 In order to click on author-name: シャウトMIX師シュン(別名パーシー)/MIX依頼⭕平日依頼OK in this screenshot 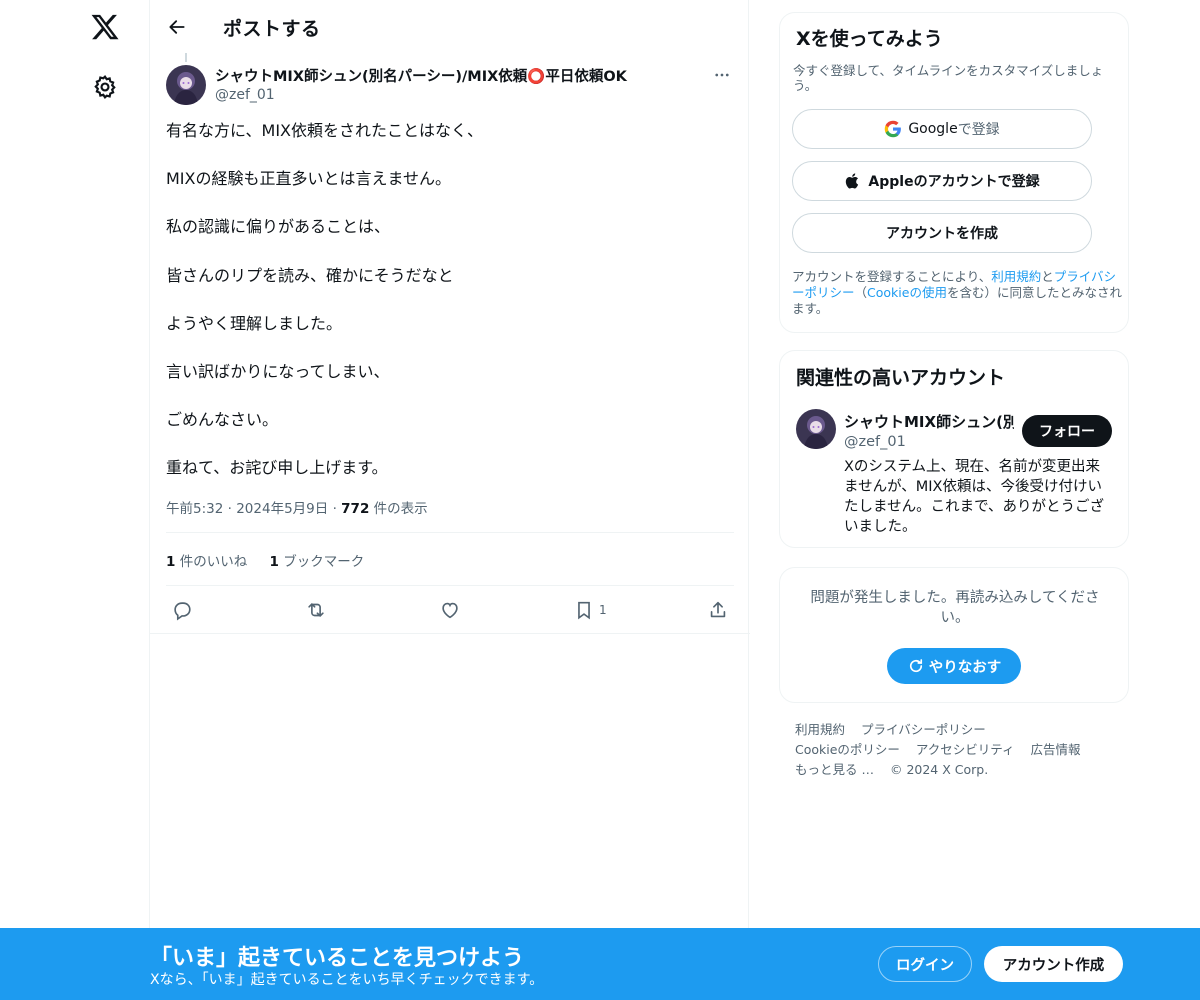, I will do `click(421, 75)`.